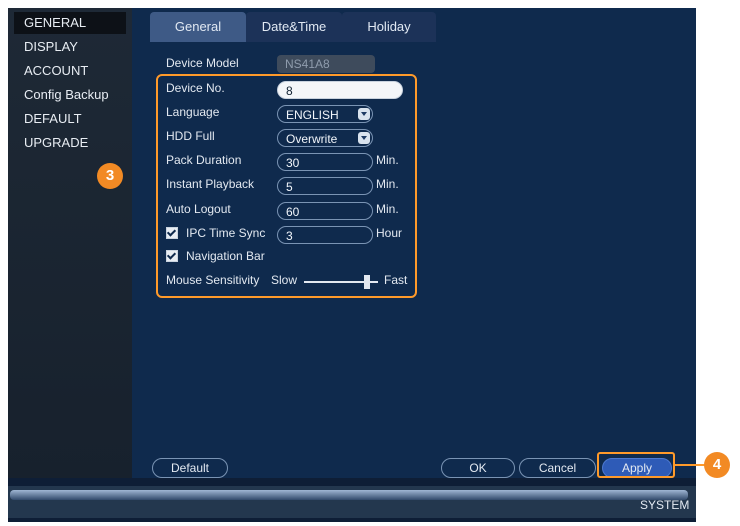 The image size is (740, 526). What do you see at coordinates (367, 282) in the screenshot?
I see `mouse-sensitivity-handle` at bounding box center [367, 282].